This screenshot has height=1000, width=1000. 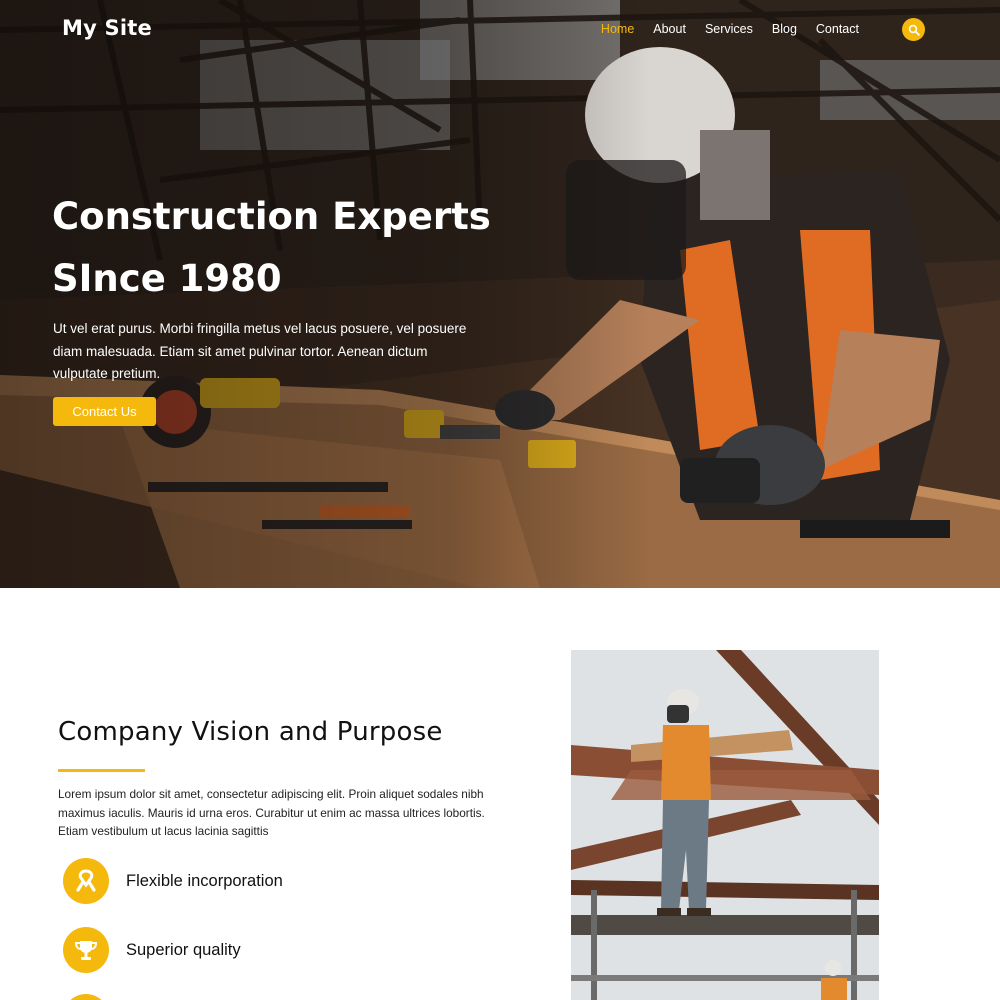 What do you see at coordinates (271, 216) in the screenshot?
I see `hero-title-line1: Construction Experts` at bounding box center [271, 216].